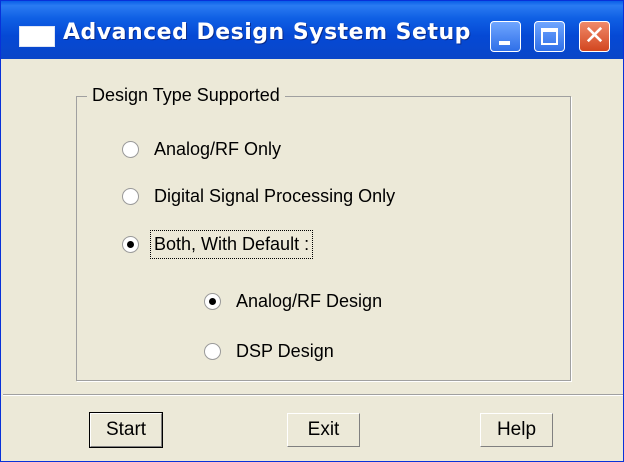 The image size is (624, 462). I want to click on group-legend: Design Type Supported, so click(186, 95).